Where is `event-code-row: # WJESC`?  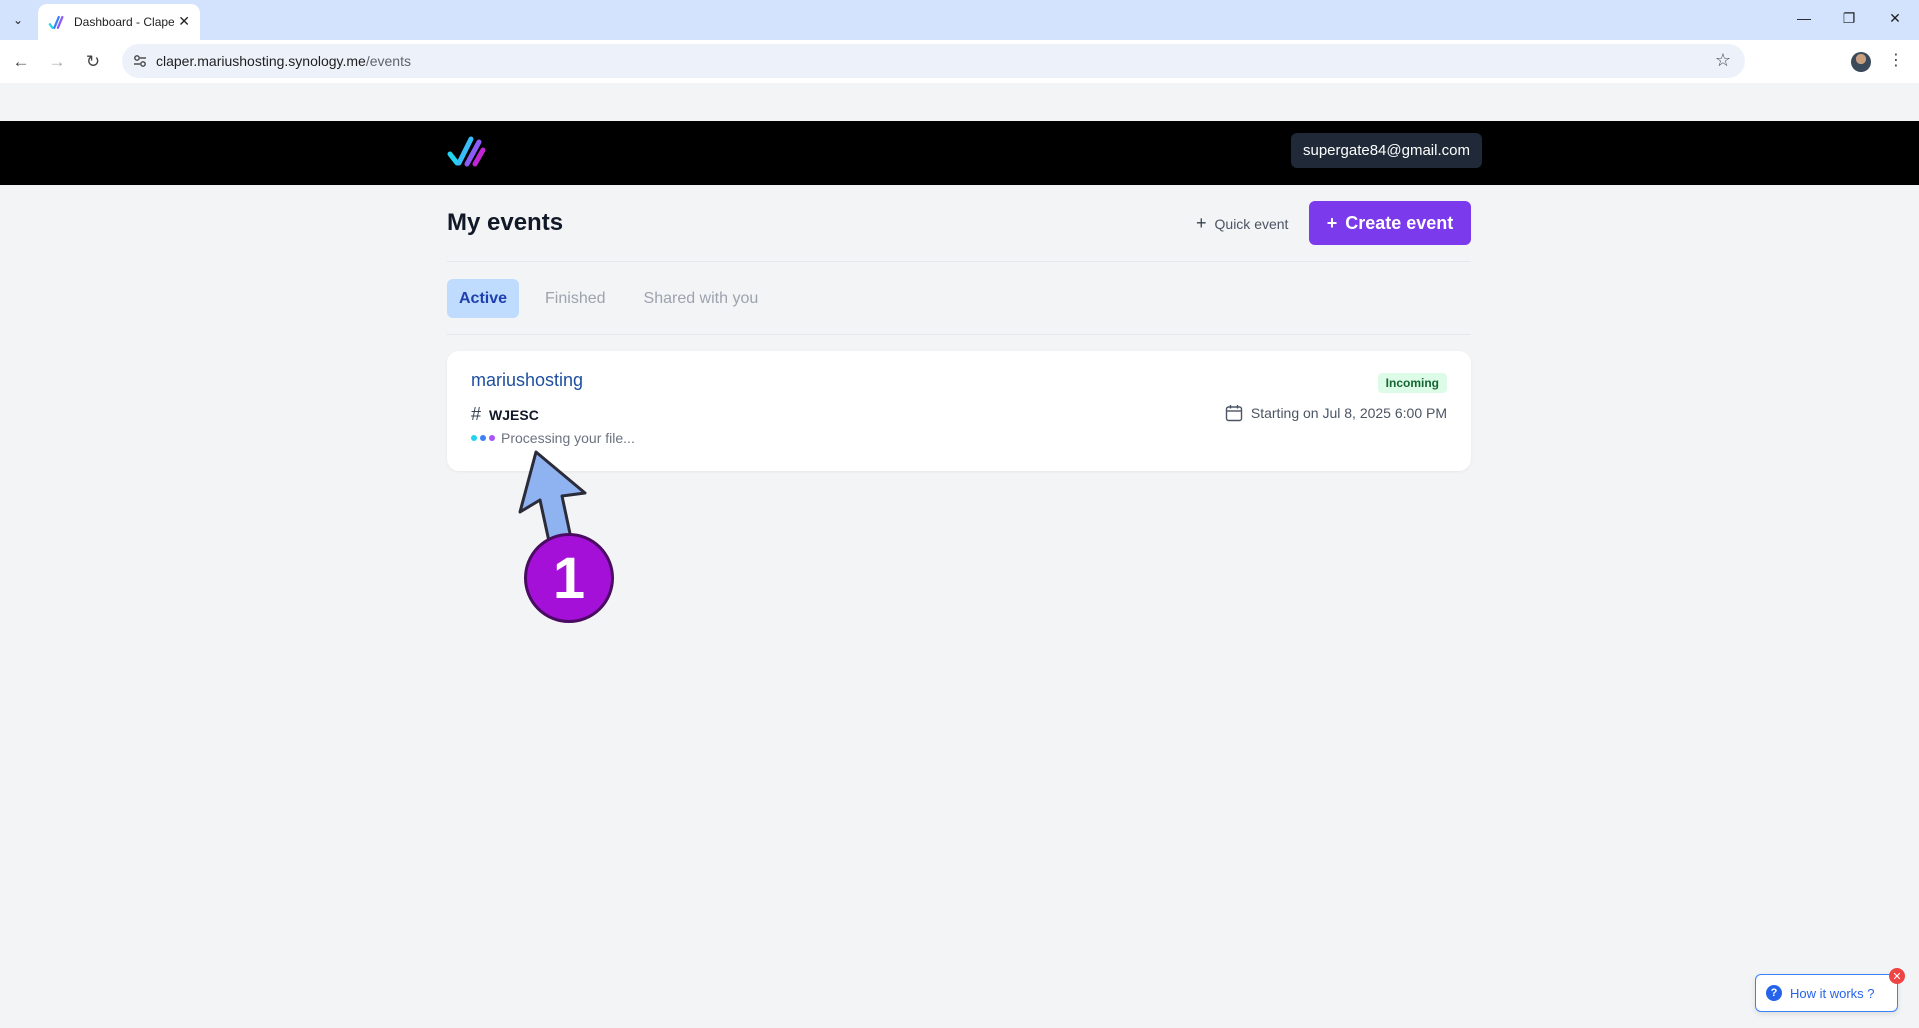 event-code-row: # WJESC is located at coordinates (505, 414).